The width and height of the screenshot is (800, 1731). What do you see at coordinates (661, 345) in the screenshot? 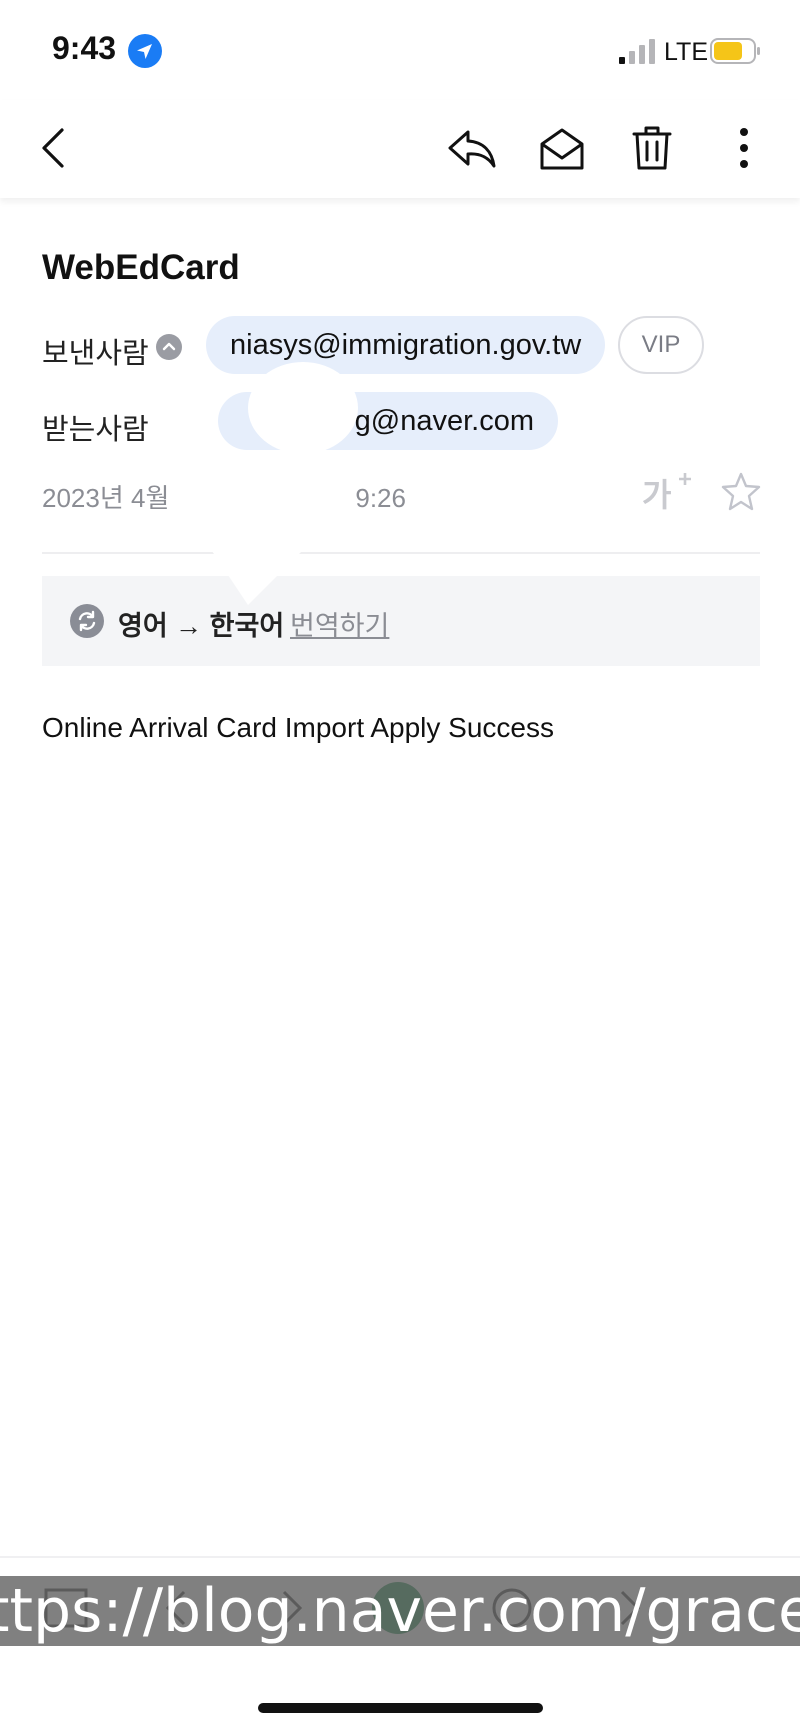
I see `vip-button: VIP` at bounding box center [661, 345].